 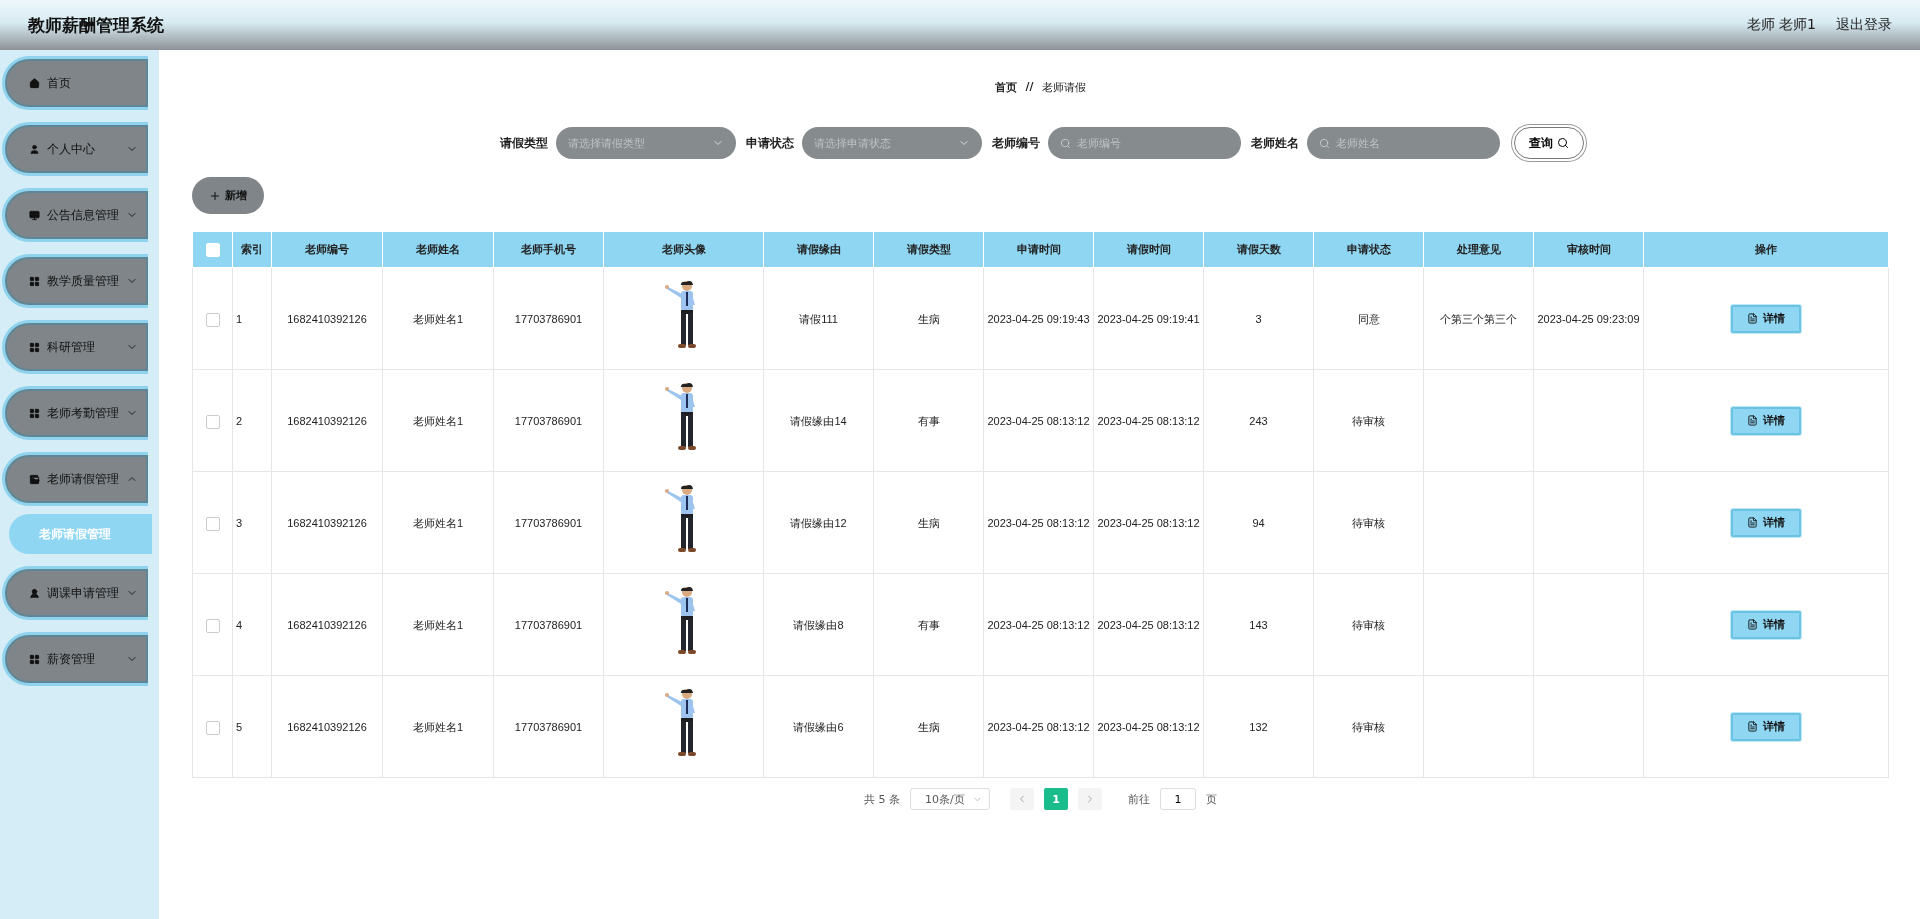 I want to click on column-header: 处理意见, so click(x=1478, y=249).